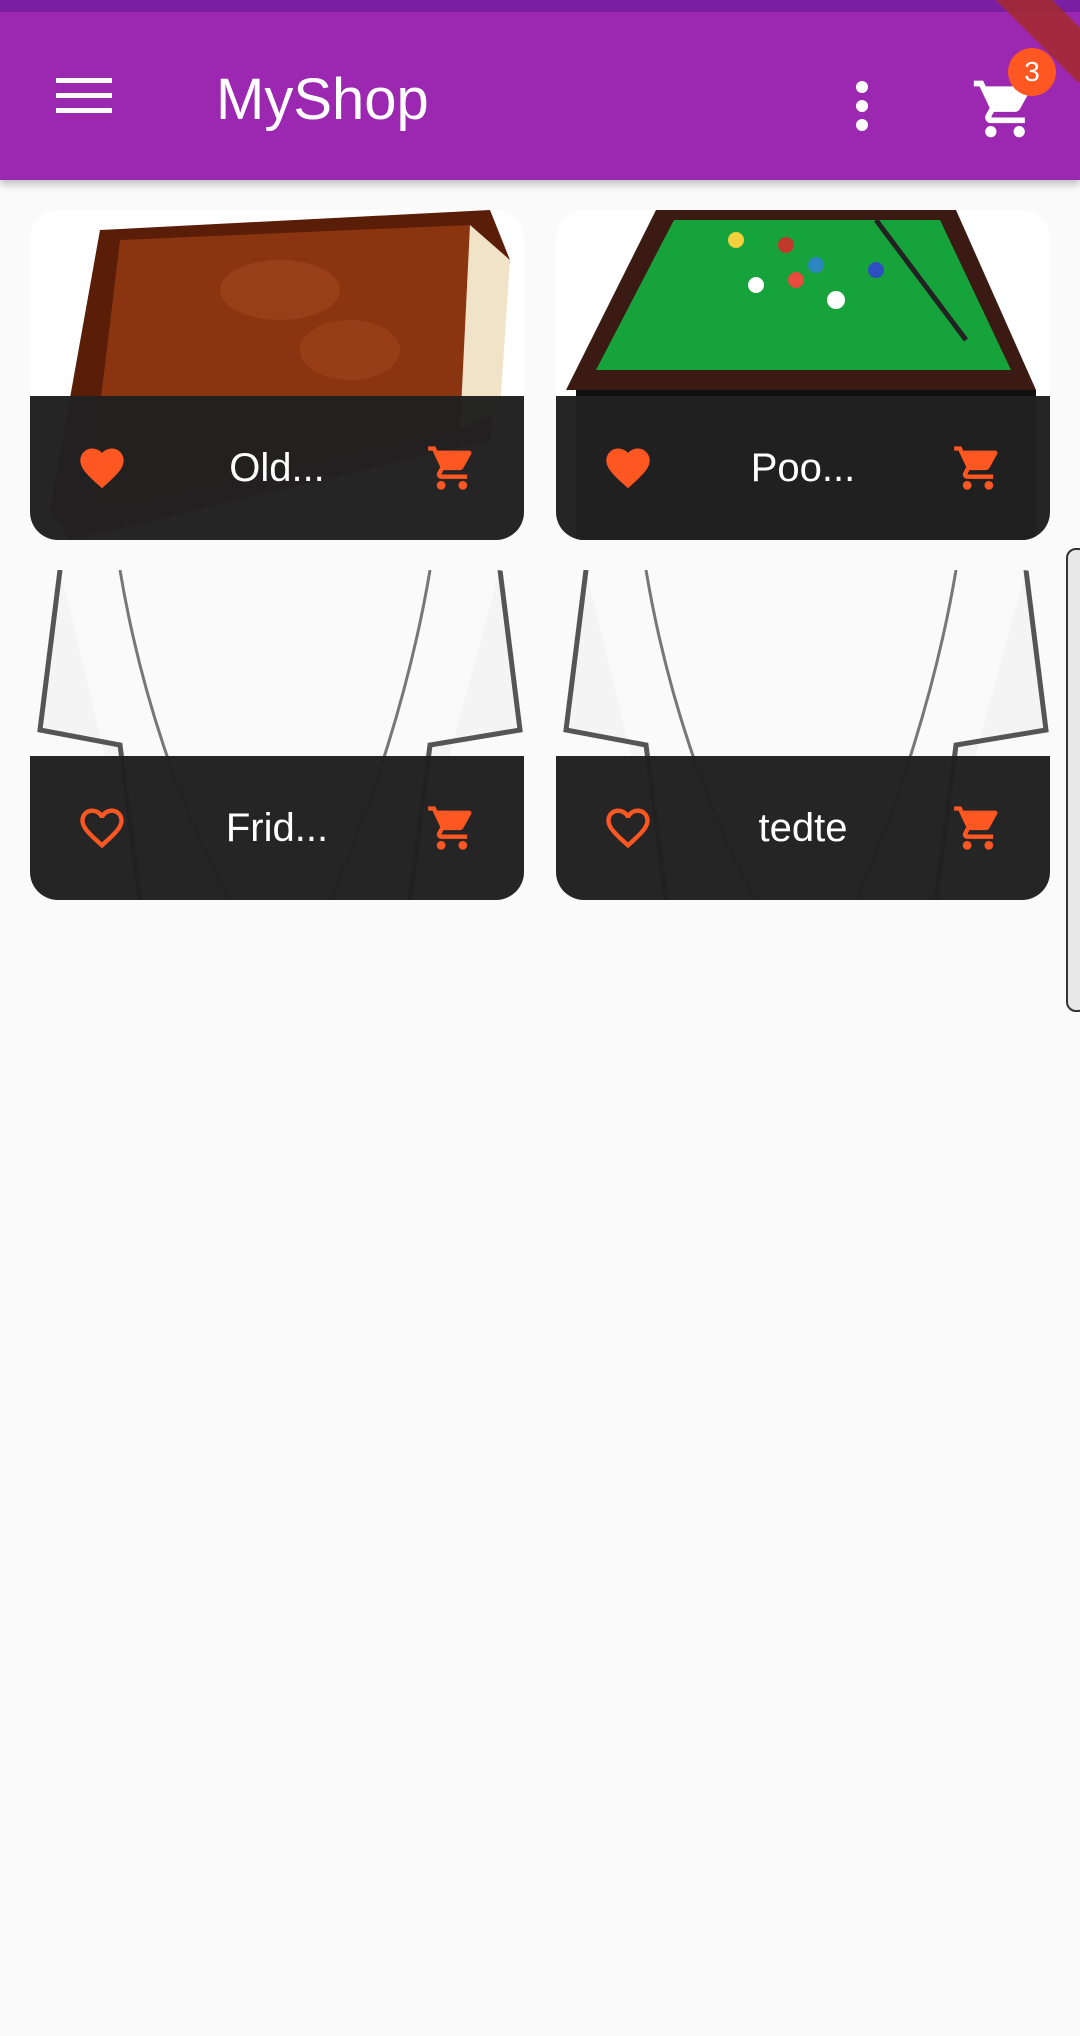 Image resolution: width=1080 pixels, height=2036 pixels. I want to click on more-vert-icon, so click(862, 106).